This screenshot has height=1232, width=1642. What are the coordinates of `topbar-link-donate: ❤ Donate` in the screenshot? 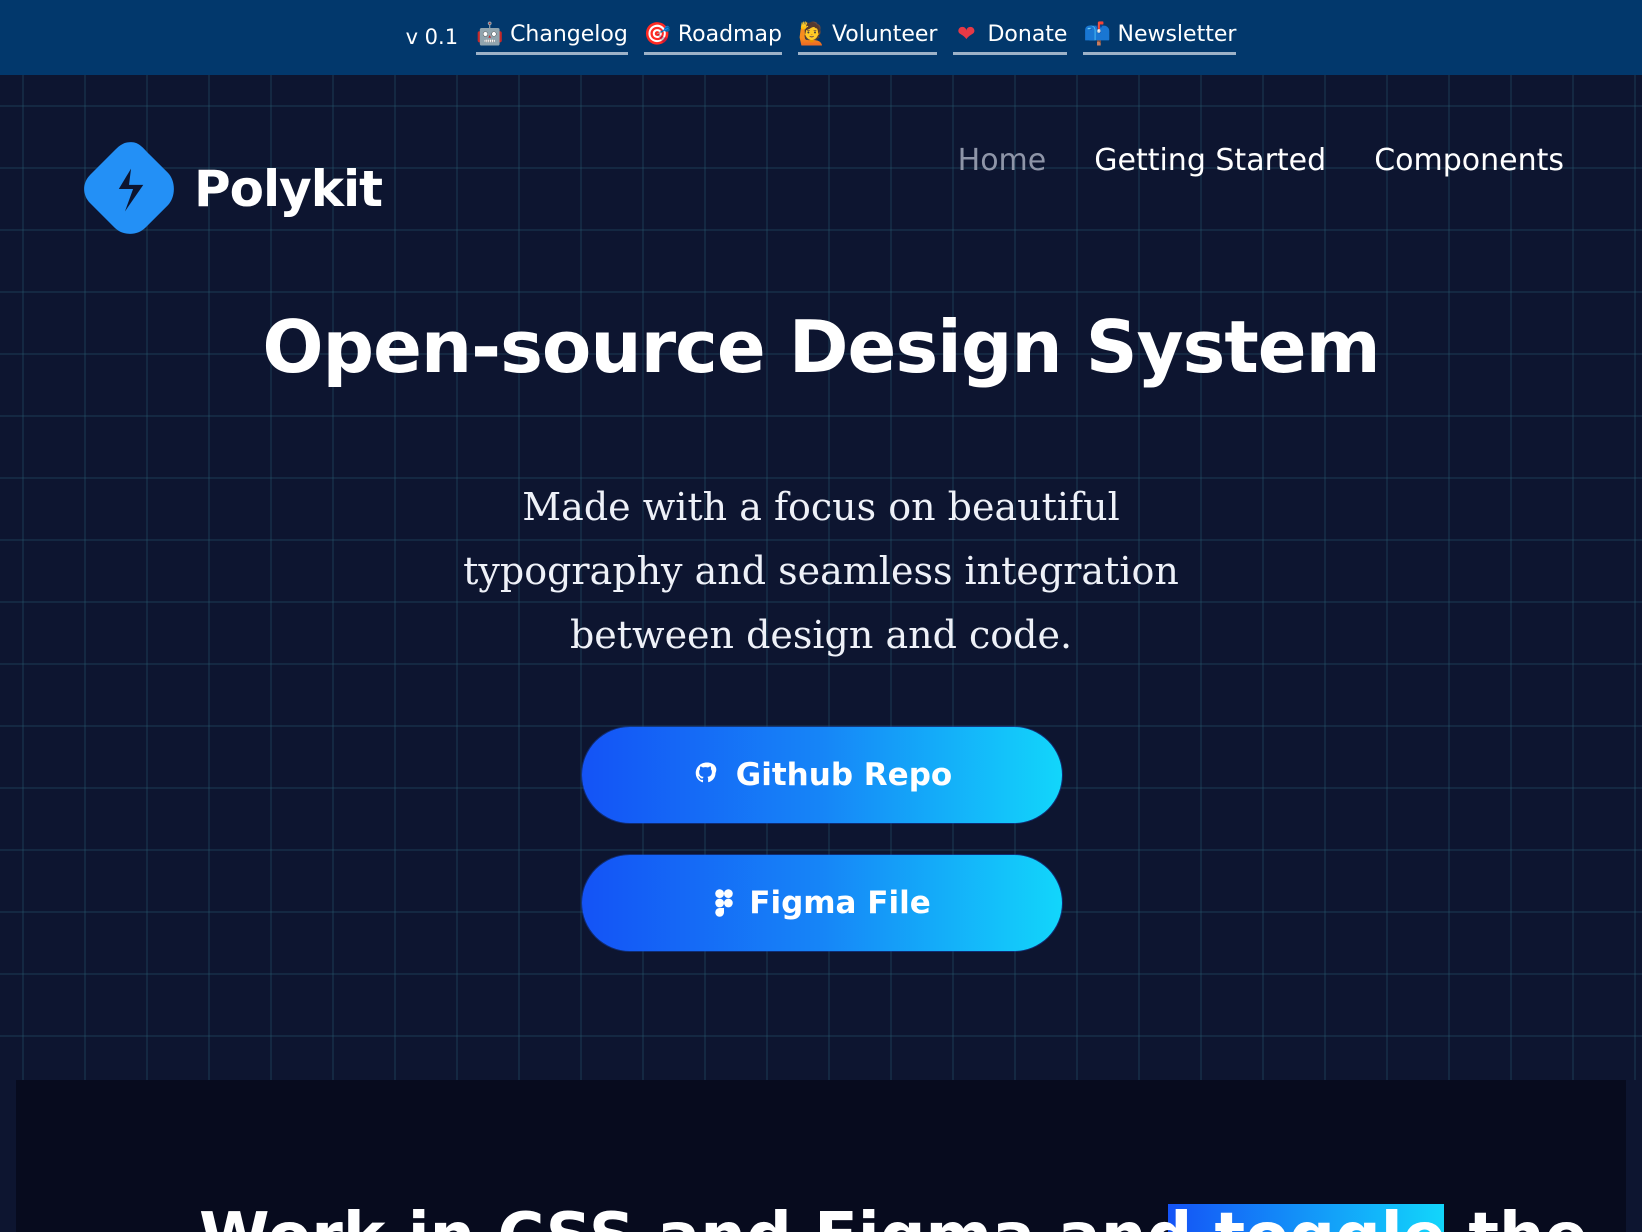 It's located at (1010, 36).